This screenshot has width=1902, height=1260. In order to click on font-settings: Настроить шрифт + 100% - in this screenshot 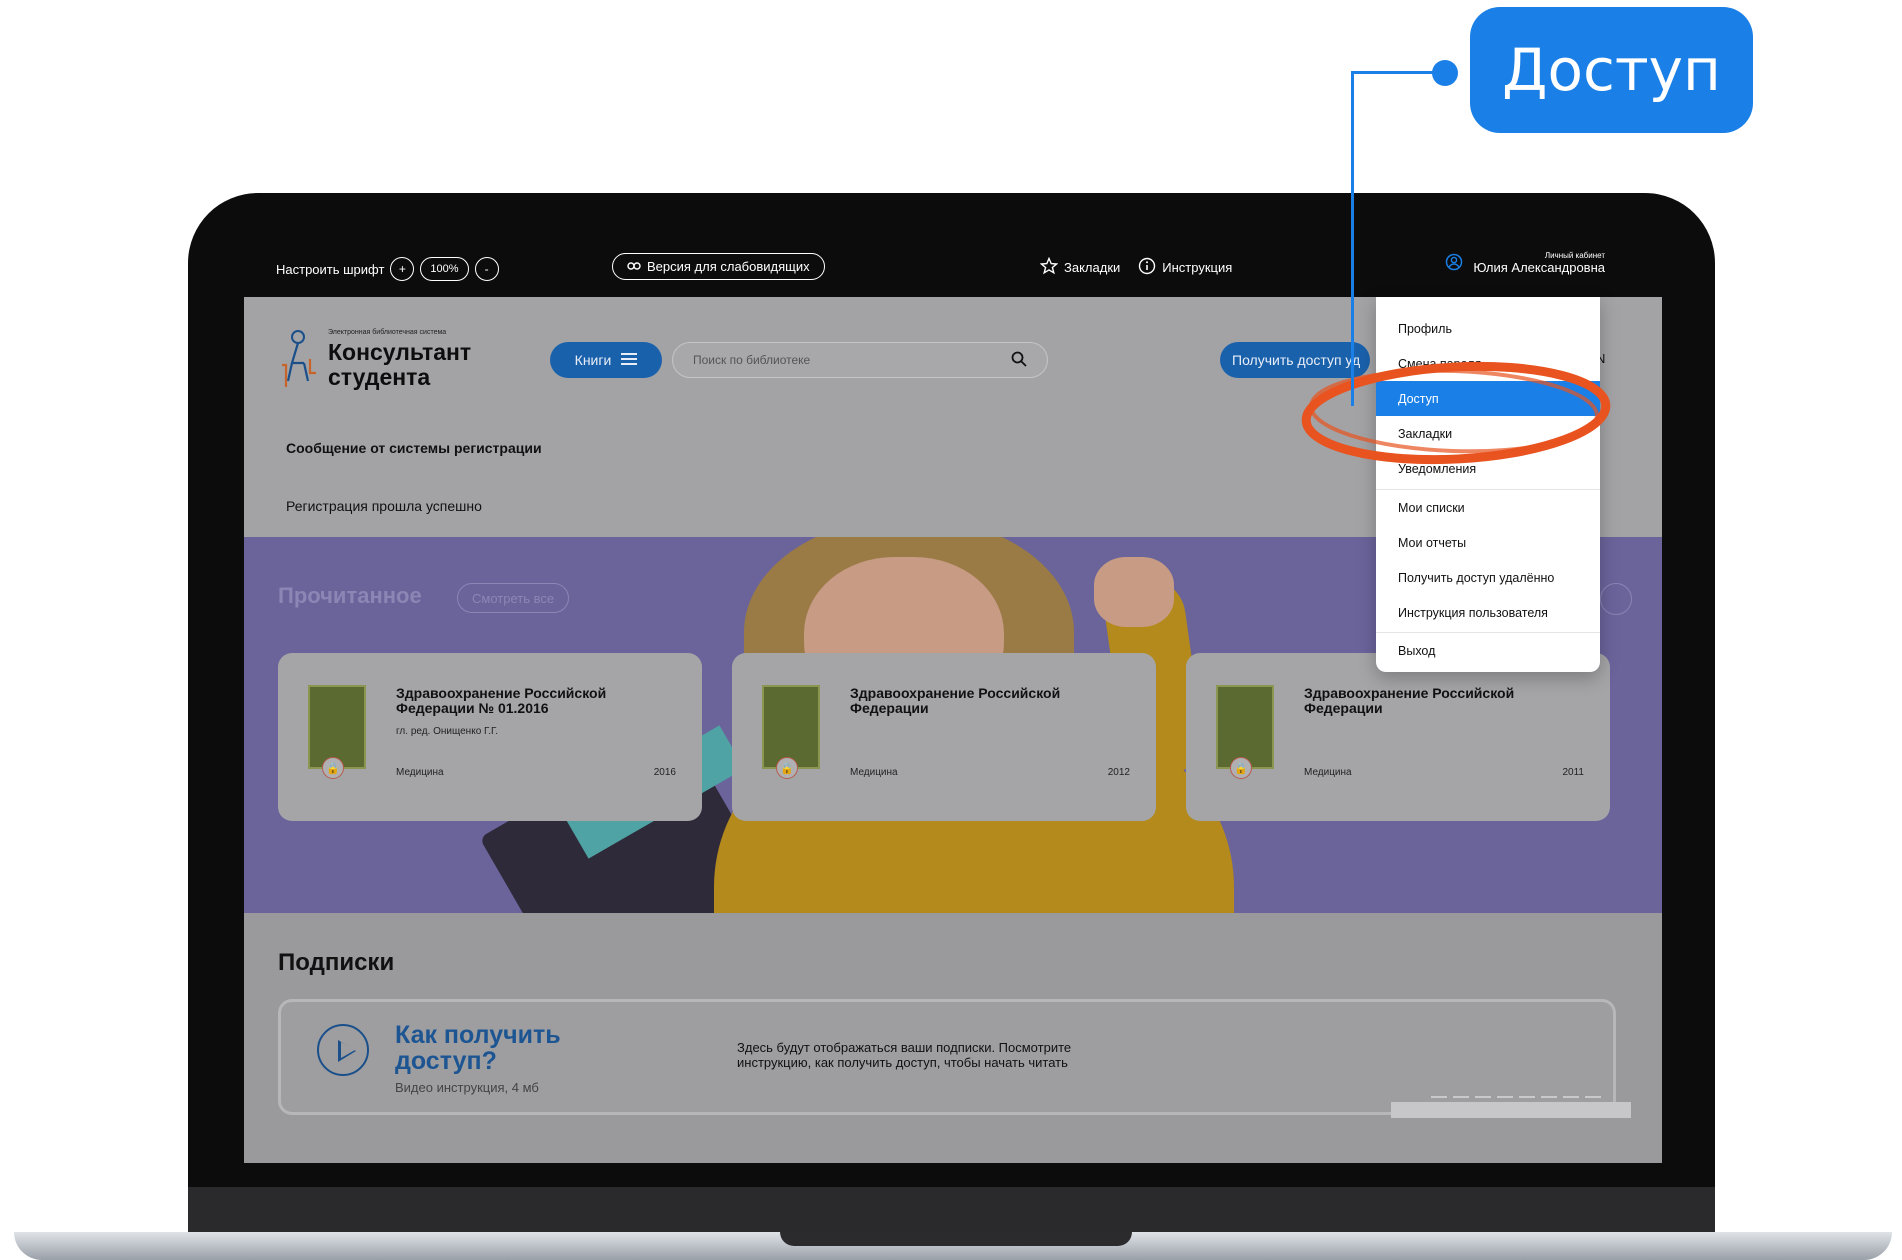, I will do `click(387, 269)`.